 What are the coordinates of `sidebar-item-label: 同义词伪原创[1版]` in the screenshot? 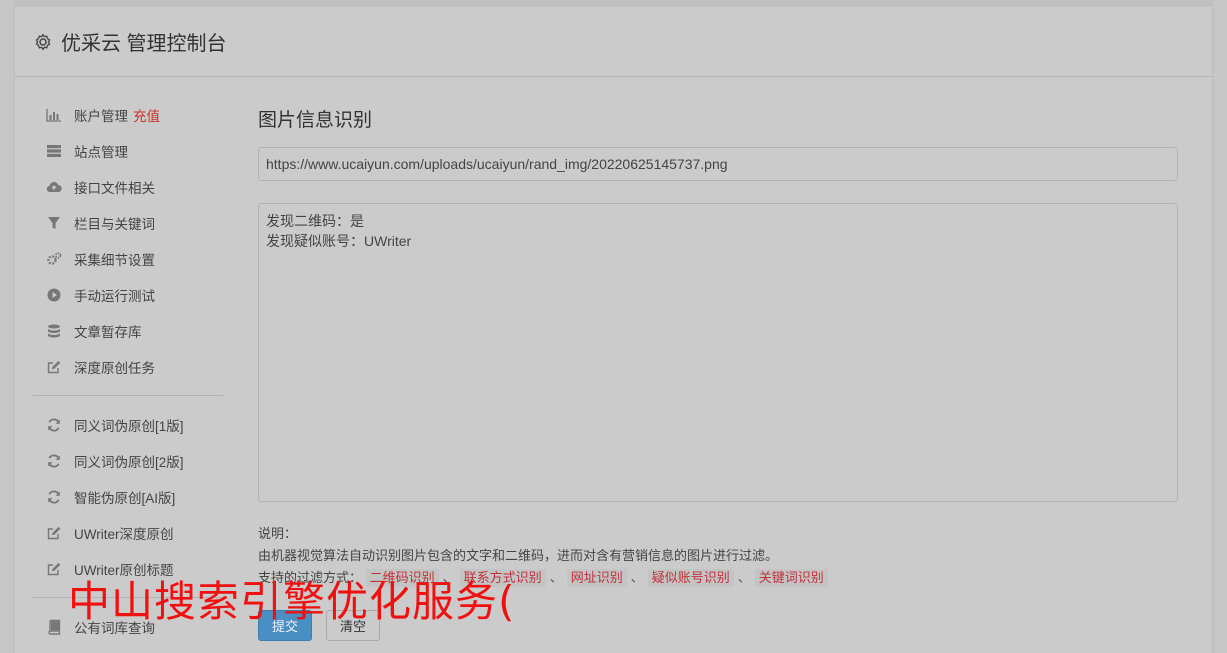 It's located at (129, 426).